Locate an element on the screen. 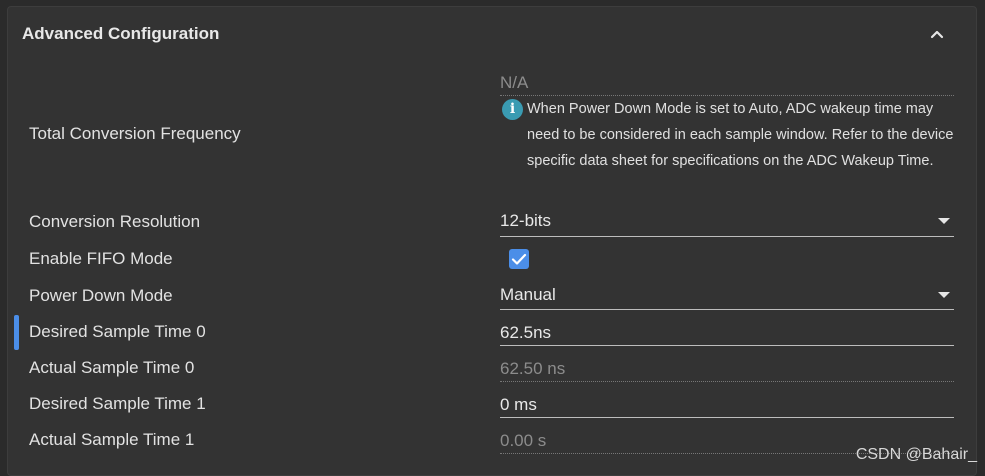 Image resolution: width=985 pixels, height=476 pixels. actual-sample-time-1-label: Actual Sample Time 1 is located at coordinates (112, 439).